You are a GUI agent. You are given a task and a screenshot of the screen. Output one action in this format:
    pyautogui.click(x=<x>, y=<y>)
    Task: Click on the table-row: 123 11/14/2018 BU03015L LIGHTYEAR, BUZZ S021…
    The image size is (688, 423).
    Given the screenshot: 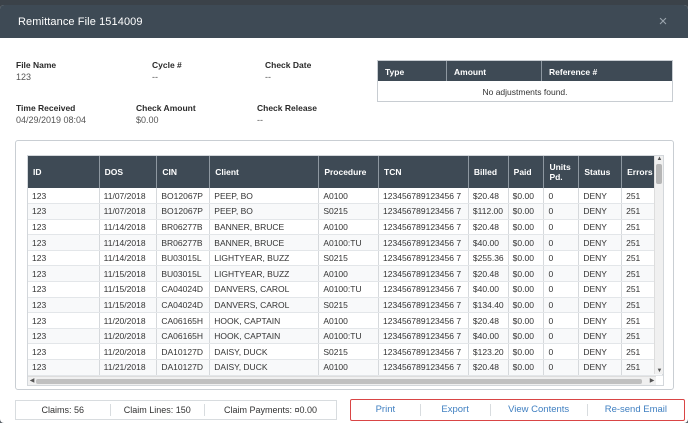 What is the action you would take?
    pyautogui.click(x=345, y=258)
    